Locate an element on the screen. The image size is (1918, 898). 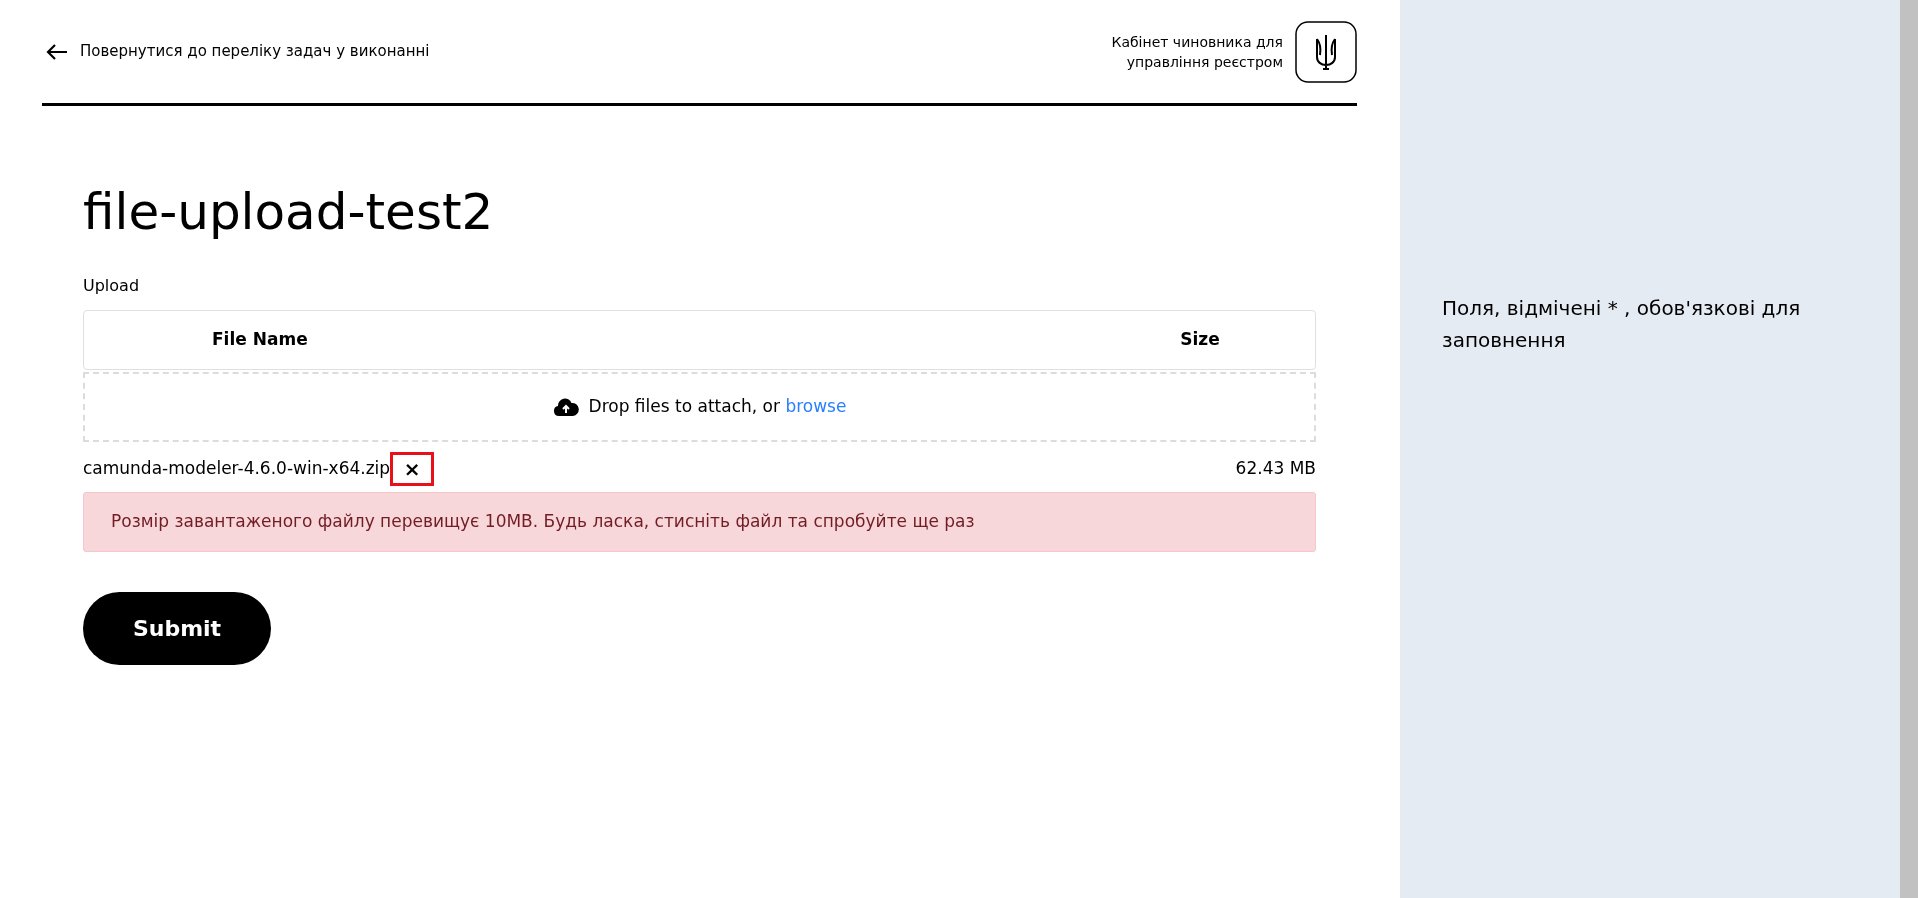
submit-button: Submit is located at coordinates (177, 628).